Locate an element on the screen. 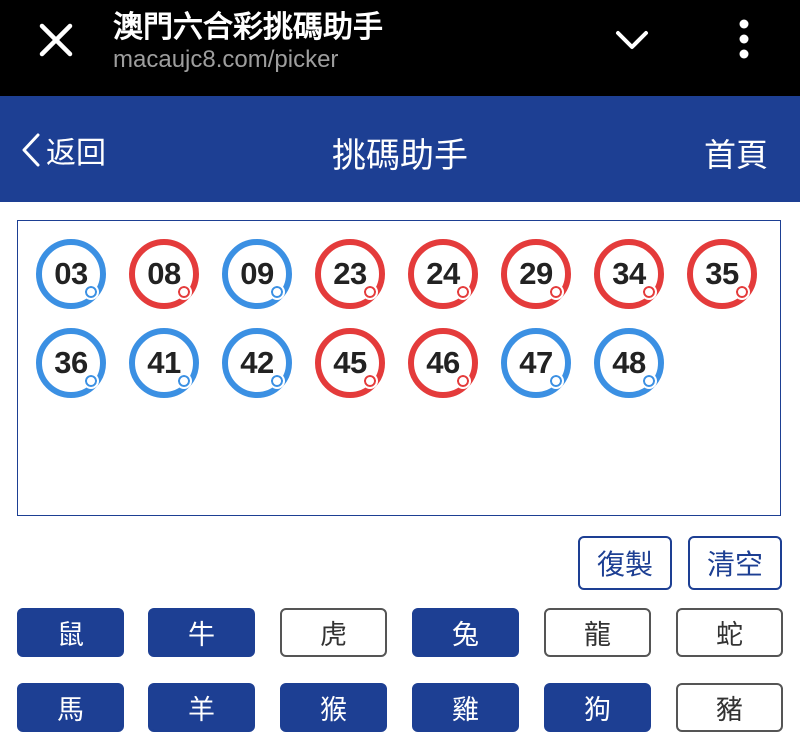 This screenshot has height=736, width=800. zodiac-button: 羊 is located at coordinates (201, 707).